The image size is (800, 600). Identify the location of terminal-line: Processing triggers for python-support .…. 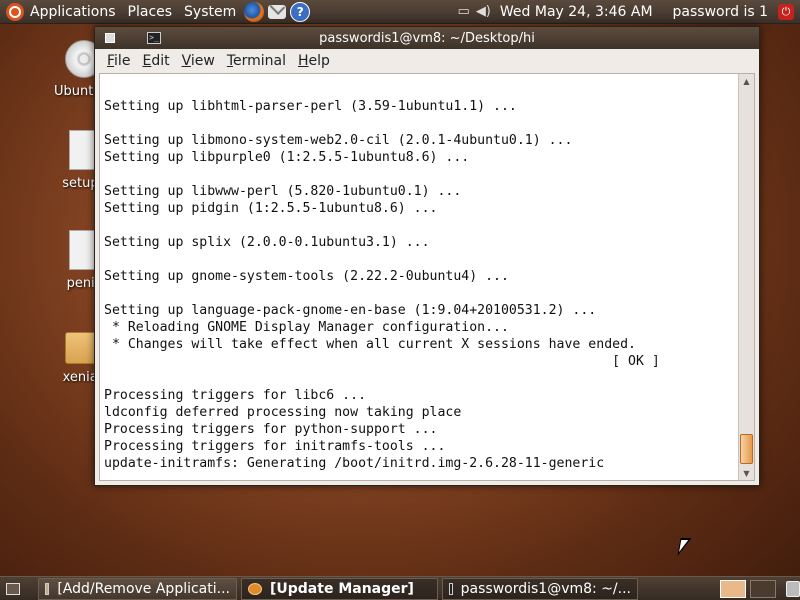
(271, 429).